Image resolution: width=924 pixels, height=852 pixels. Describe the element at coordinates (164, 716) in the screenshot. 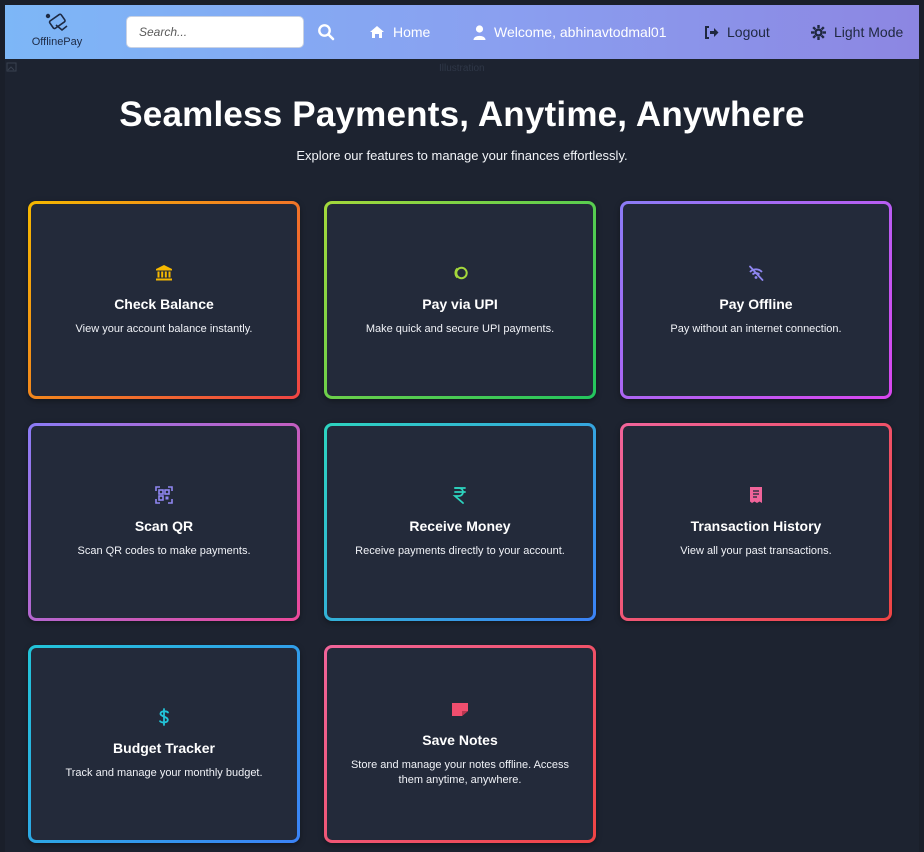

I see `dollar-icon` at that location.